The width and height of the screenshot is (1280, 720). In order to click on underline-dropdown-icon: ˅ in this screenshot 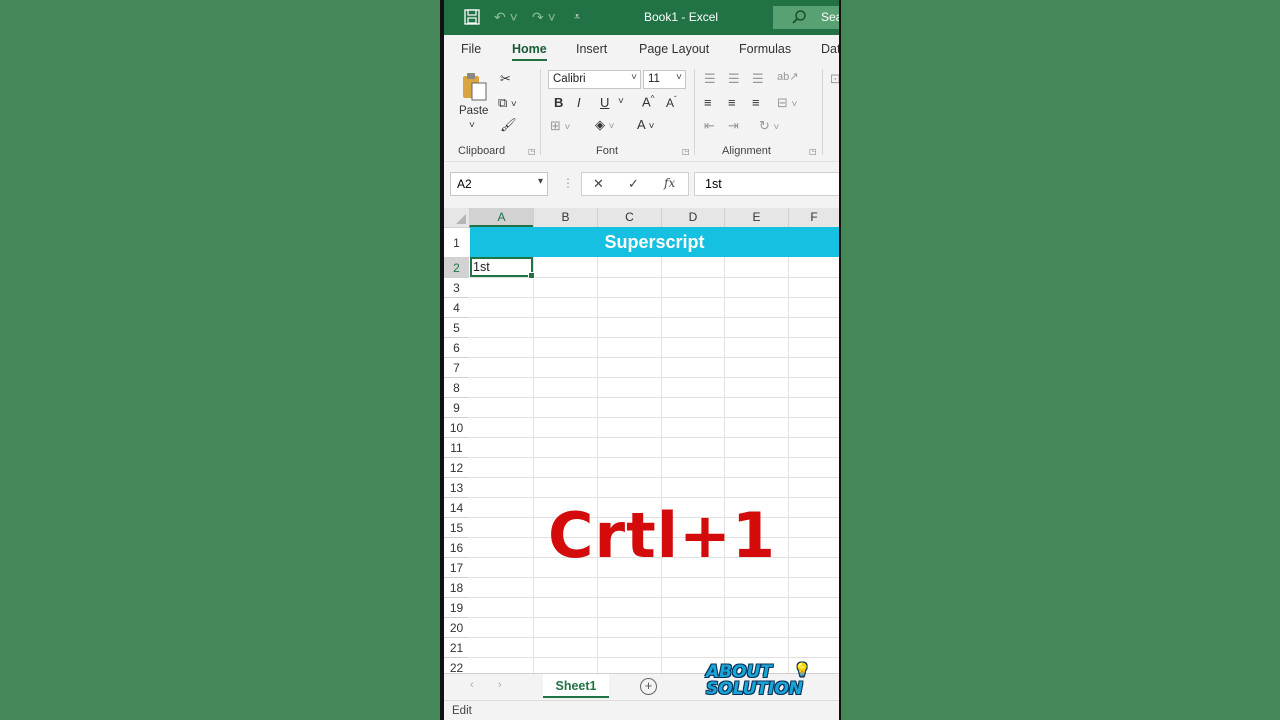, I will do `click(621, 101)`.